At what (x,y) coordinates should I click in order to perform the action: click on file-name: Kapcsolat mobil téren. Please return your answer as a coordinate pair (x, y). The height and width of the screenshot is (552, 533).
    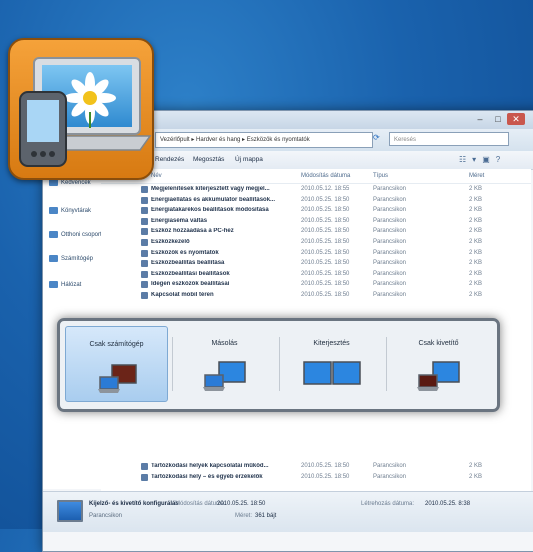
    Looking at the image, I should click on (182, 294).